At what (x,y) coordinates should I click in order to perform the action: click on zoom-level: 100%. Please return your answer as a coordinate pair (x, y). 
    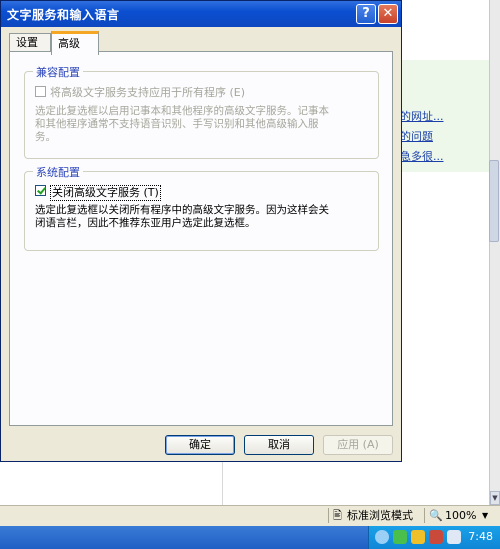
    Looking at the image, I should click on (460, 515).